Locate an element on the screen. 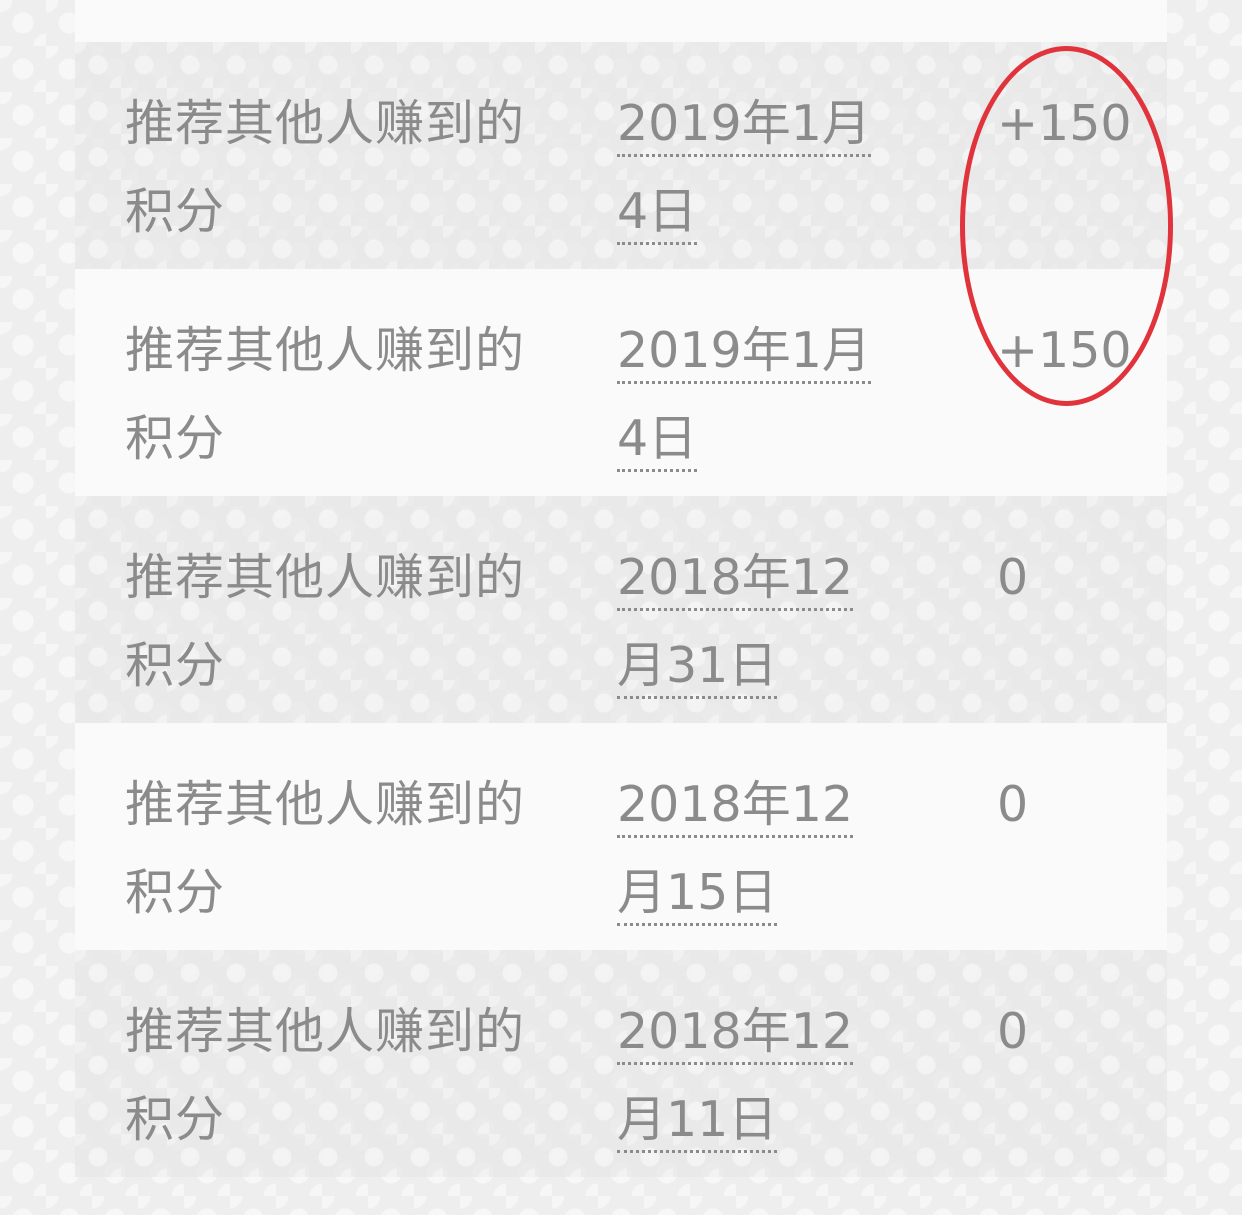 The image size is (1242, 1215). row-date-link: 2018年12月11日 is located at coordinates (735, 1078).